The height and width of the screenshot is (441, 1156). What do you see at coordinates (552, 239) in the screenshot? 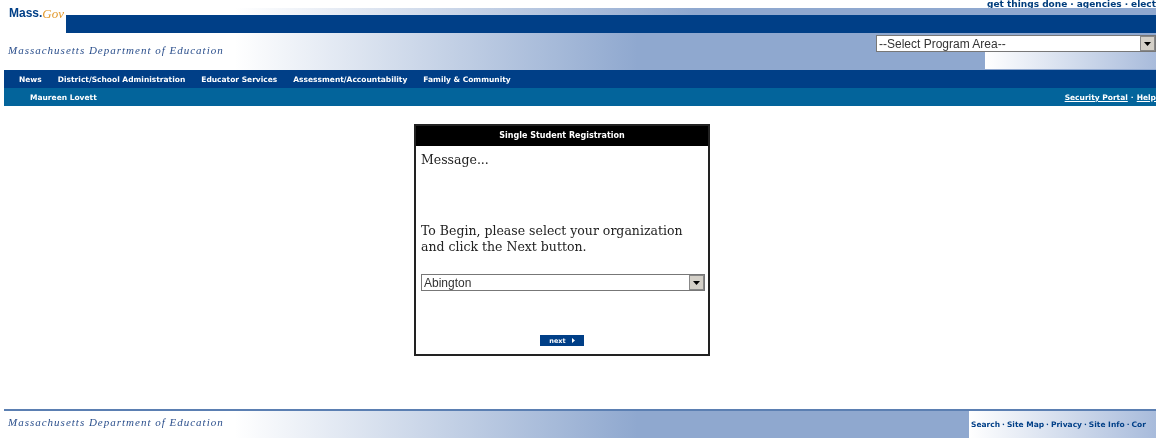
I see `instruction-text: To Begin, please select your organization and click the Next button.` at bounding box center [552, 239].